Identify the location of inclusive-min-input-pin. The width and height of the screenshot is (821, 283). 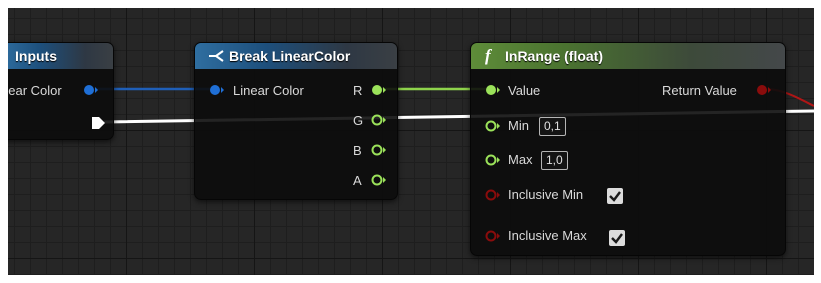
(493, 195).